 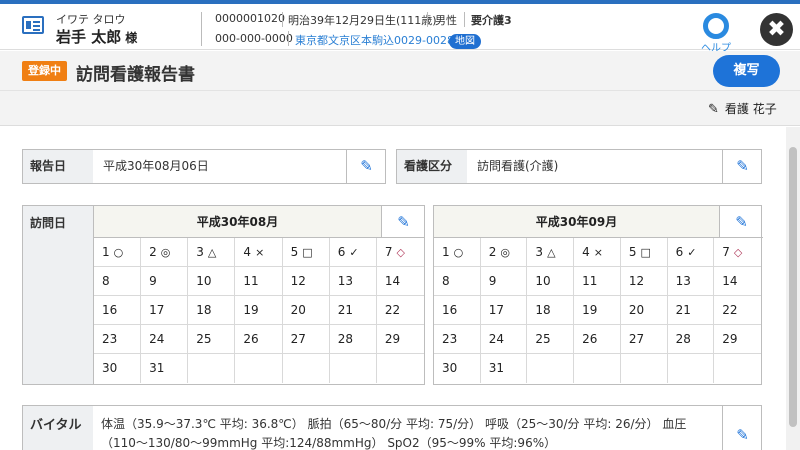 I want to click on edit-report-date-button: ✎, so click(x=366, y=166).